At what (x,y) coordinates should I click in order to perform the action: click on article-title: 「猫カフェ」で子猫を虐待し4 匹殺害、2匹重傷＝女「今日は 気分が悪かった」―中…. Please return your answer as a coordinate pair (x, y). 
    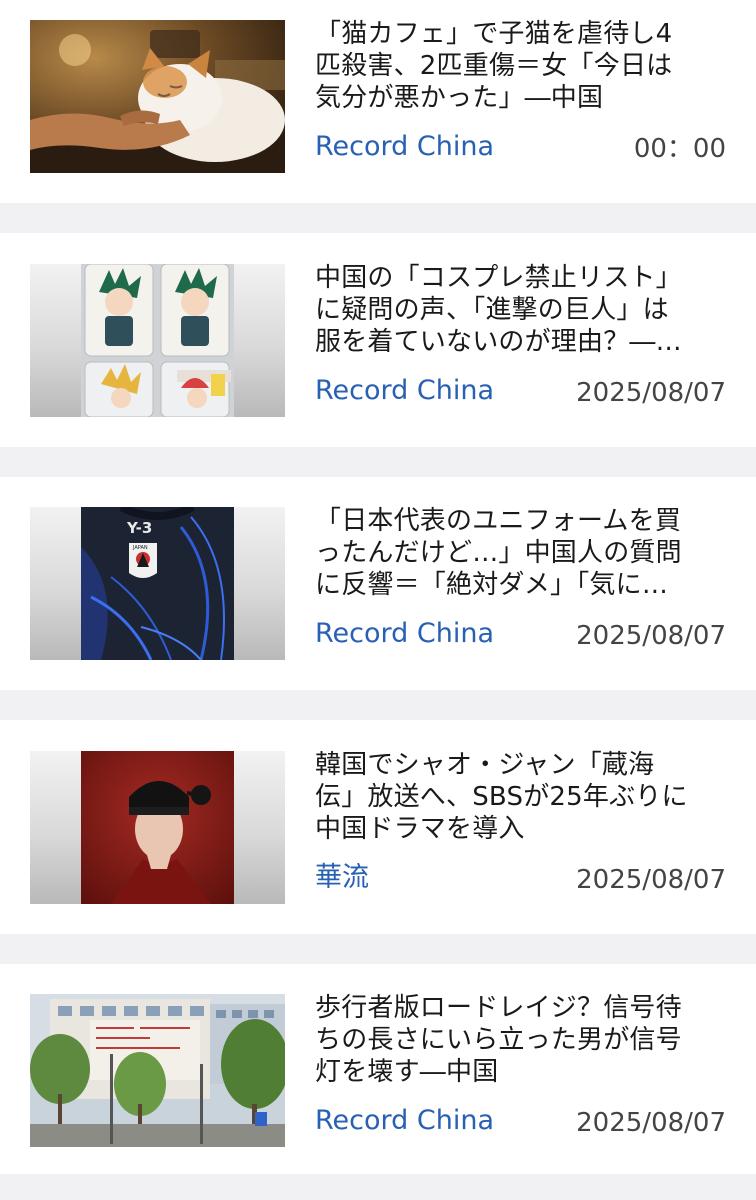
    Looking at the image, I should click on (525, 66).